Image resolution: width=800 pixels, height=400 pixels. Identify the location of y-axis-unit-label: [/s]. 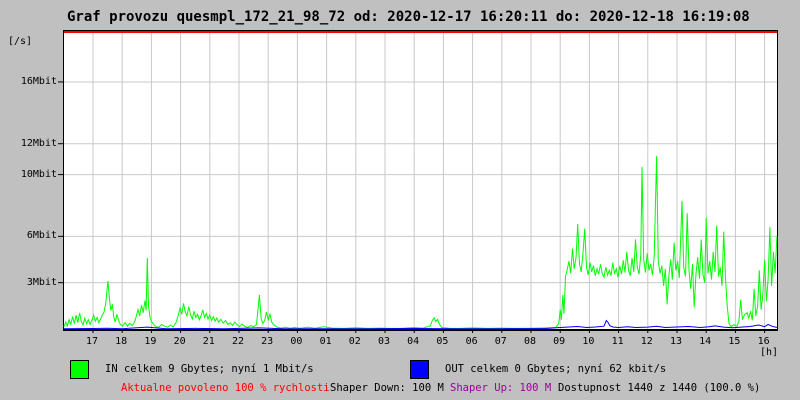
(20, 41).